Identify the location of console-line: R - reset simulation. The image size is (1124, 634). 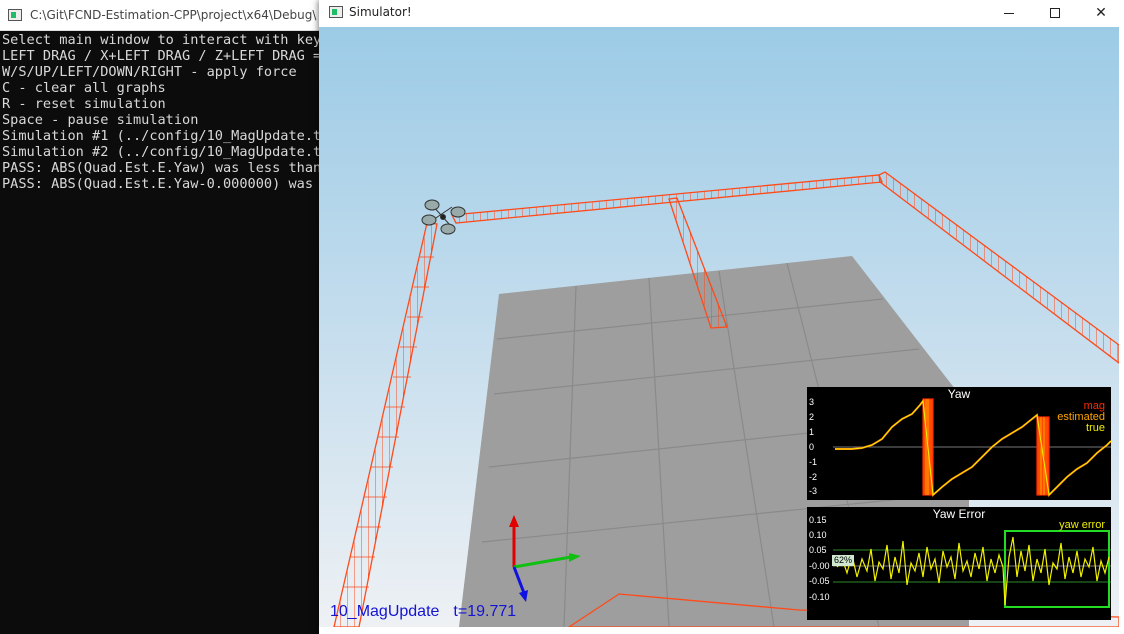
(84, 104).